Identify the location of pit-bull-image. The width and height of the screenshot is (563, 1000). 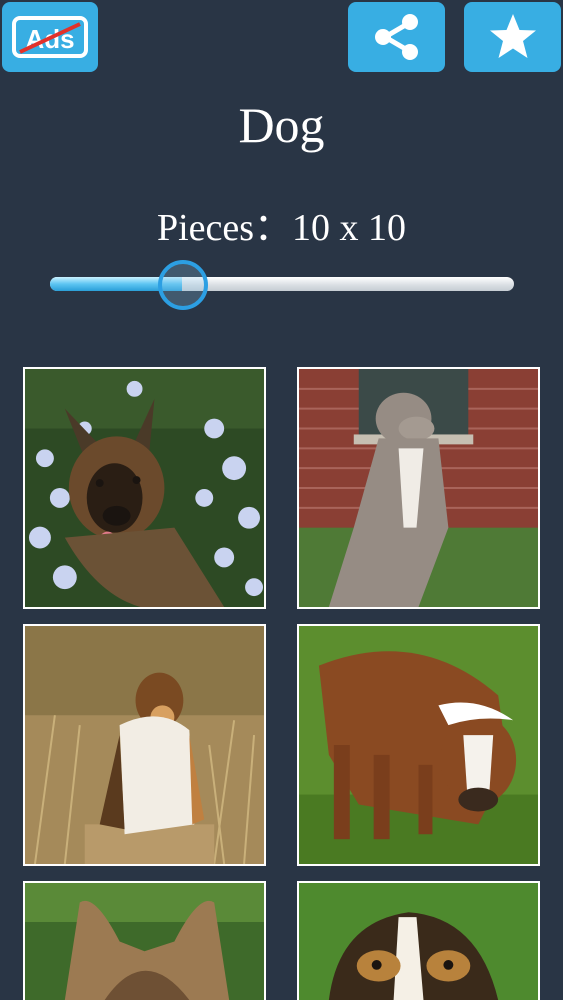
(418, 488).